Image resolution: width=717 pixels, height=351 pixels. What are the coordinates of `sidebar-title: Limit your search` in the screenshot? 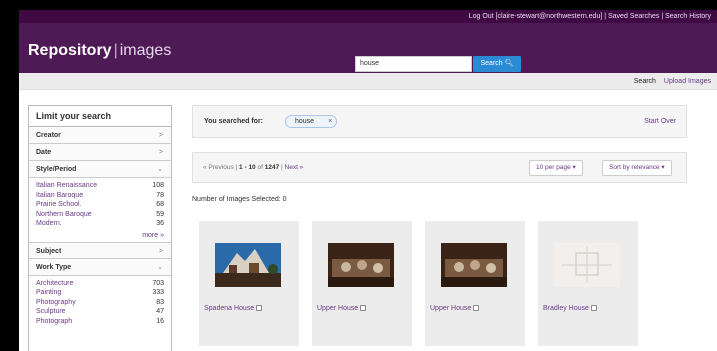 It's located at (100, 116).